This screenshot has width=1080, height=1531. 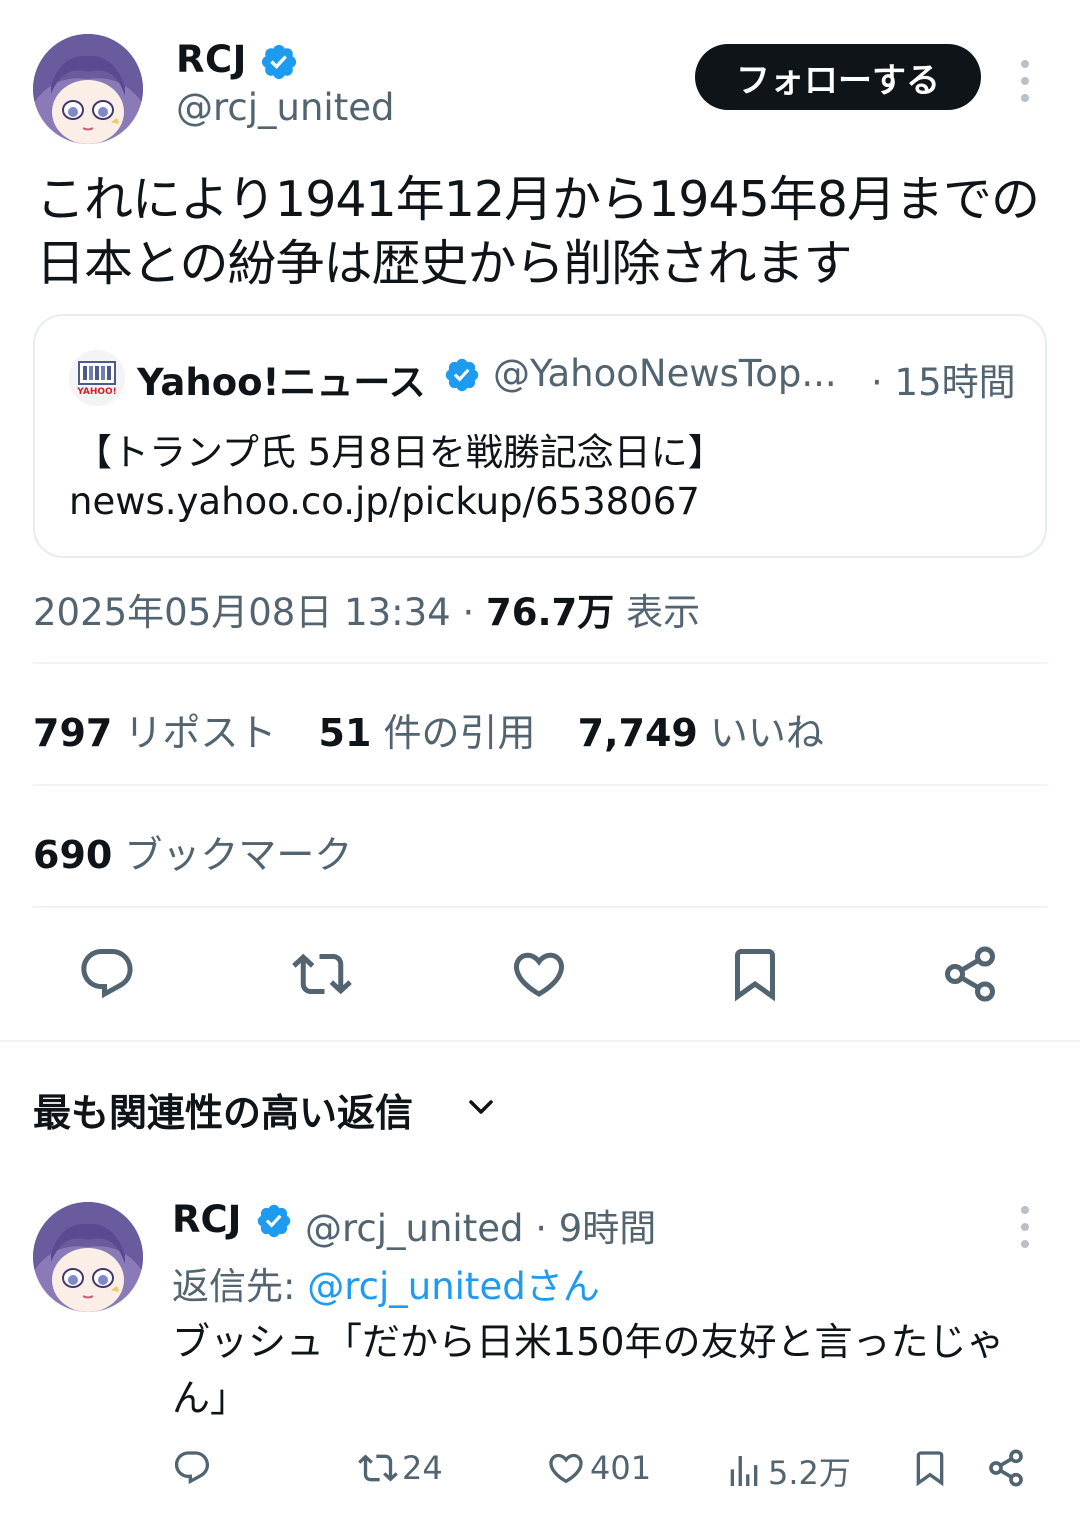 I want to click on reply-author-avatar, so click(x=88, y=1257).